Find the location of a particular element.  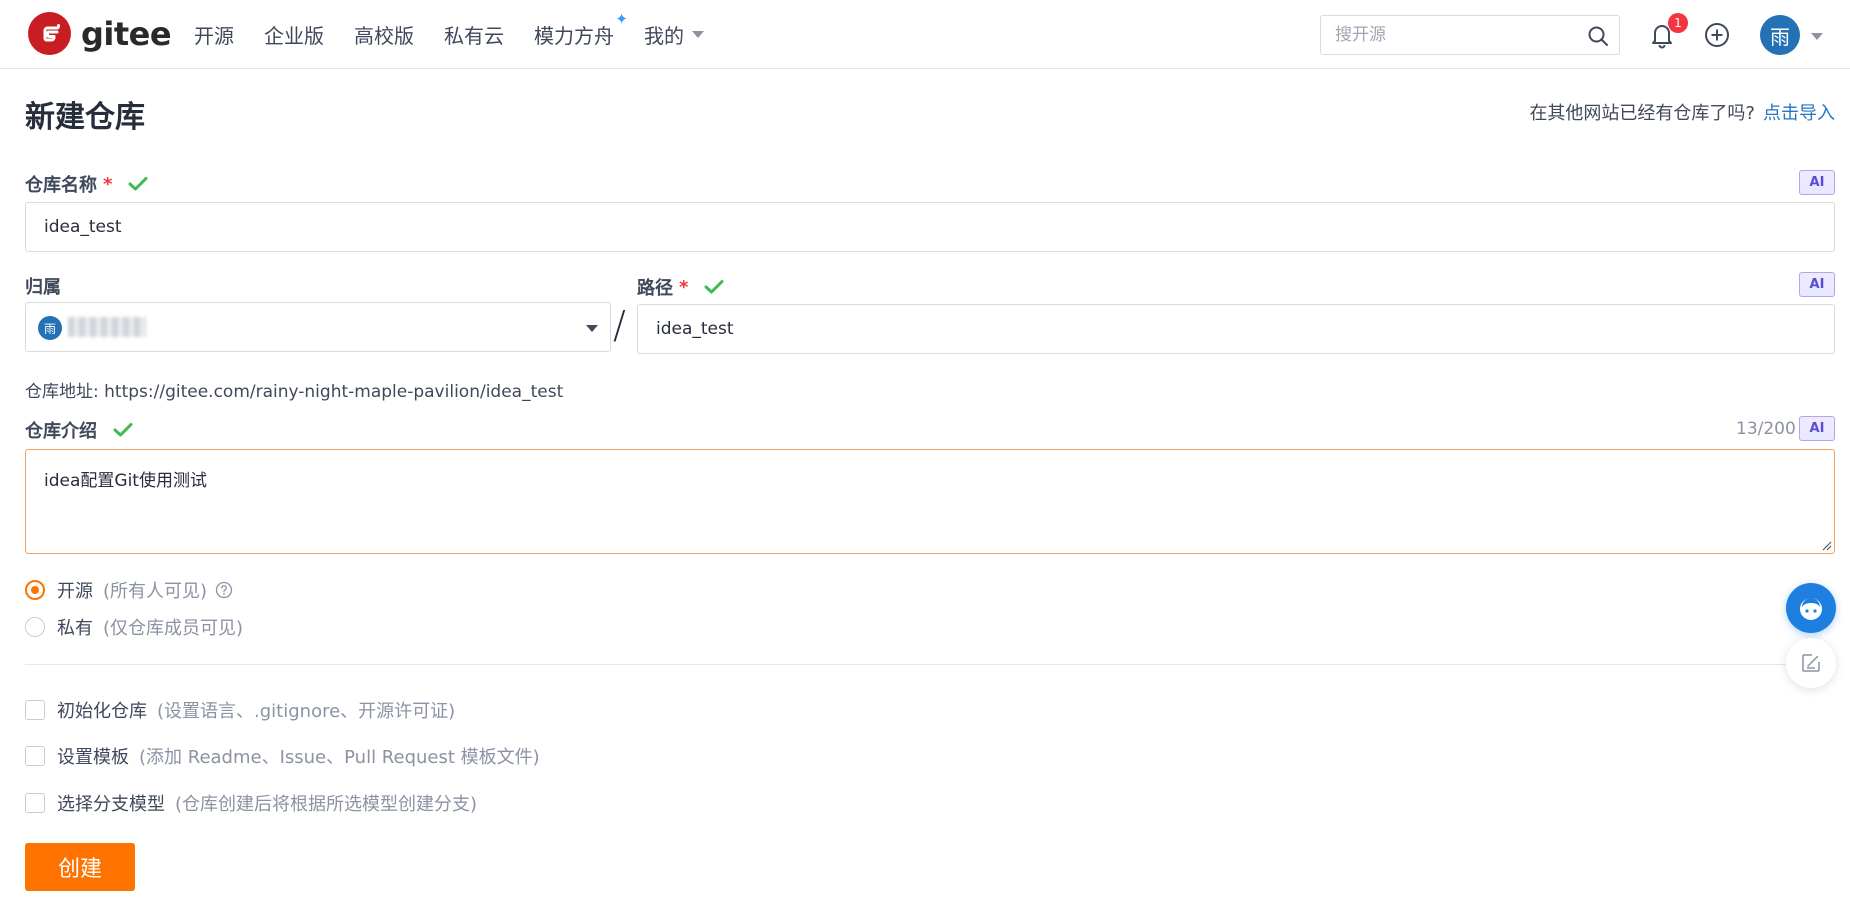

option-branch-model-hint: (仓库创建后将根据所选模型创建分支) is located at coordinates (326, 804).